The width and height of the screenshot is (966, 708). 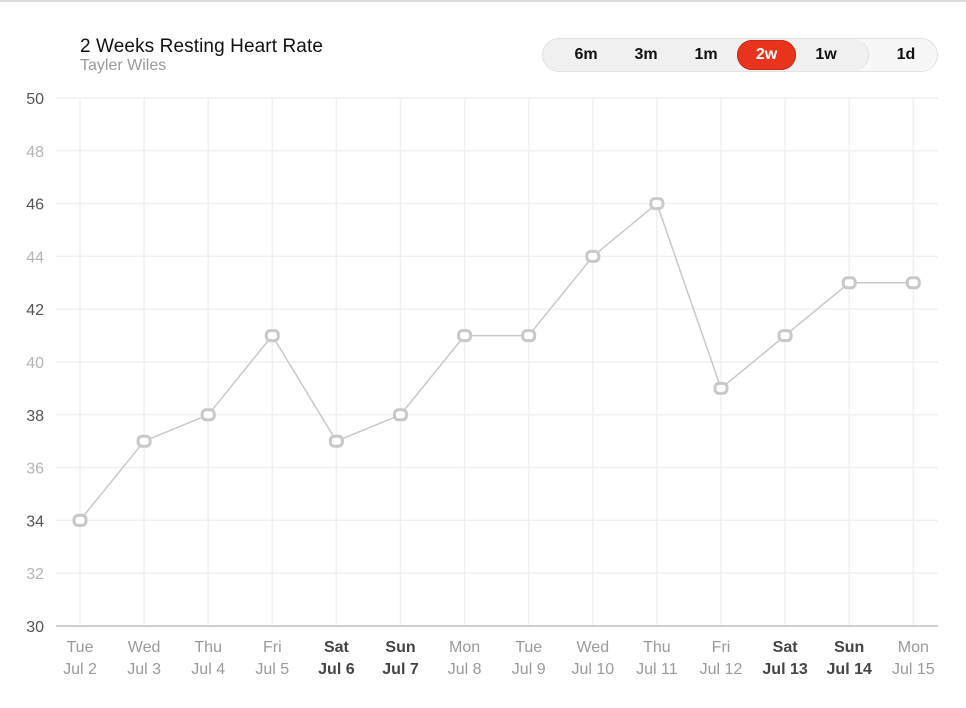 I want to click on y-tick-label: 42, so click(x=35, y=310).